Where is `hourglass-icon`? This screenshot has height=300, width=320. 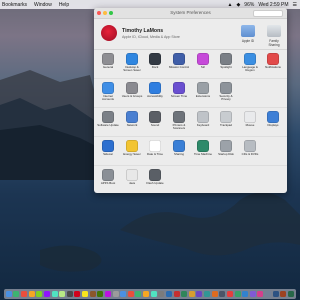
hourglass-icon is located at coordinates (179, 88).